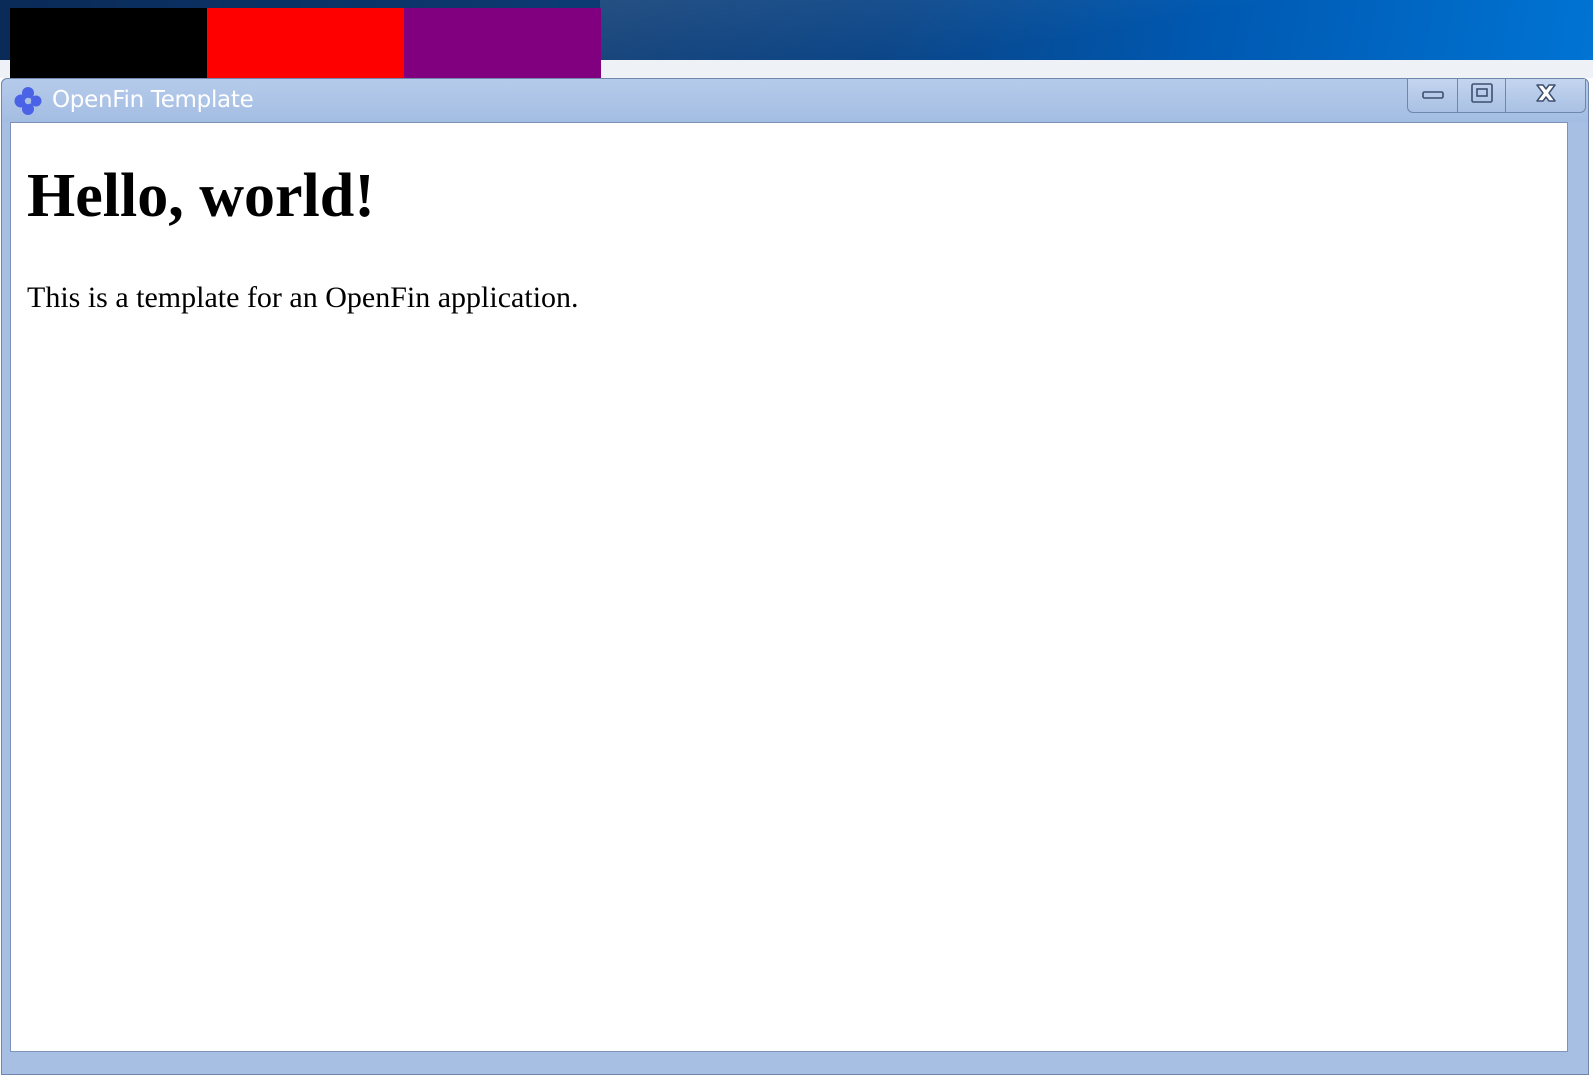 The image size is (1593, 1076). What do you see at coordinates (28, 101) in the screenshot?
I see `openfin-logo-icon` at bounding box center [28, 101].